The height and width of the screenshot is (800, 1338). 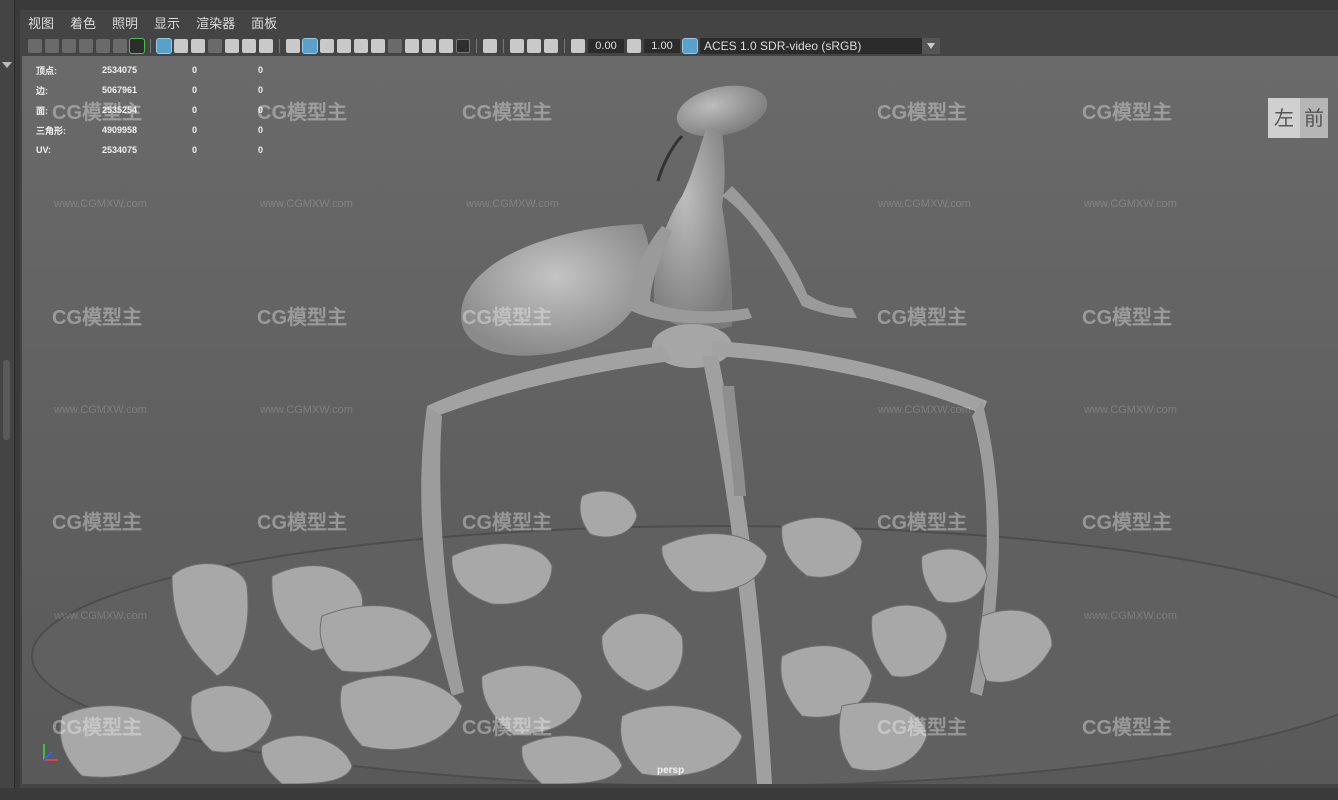 What do you see at coordinates (361, 46) in the screenshot?
I see `textured-icon` at bounding box center [361, 46].